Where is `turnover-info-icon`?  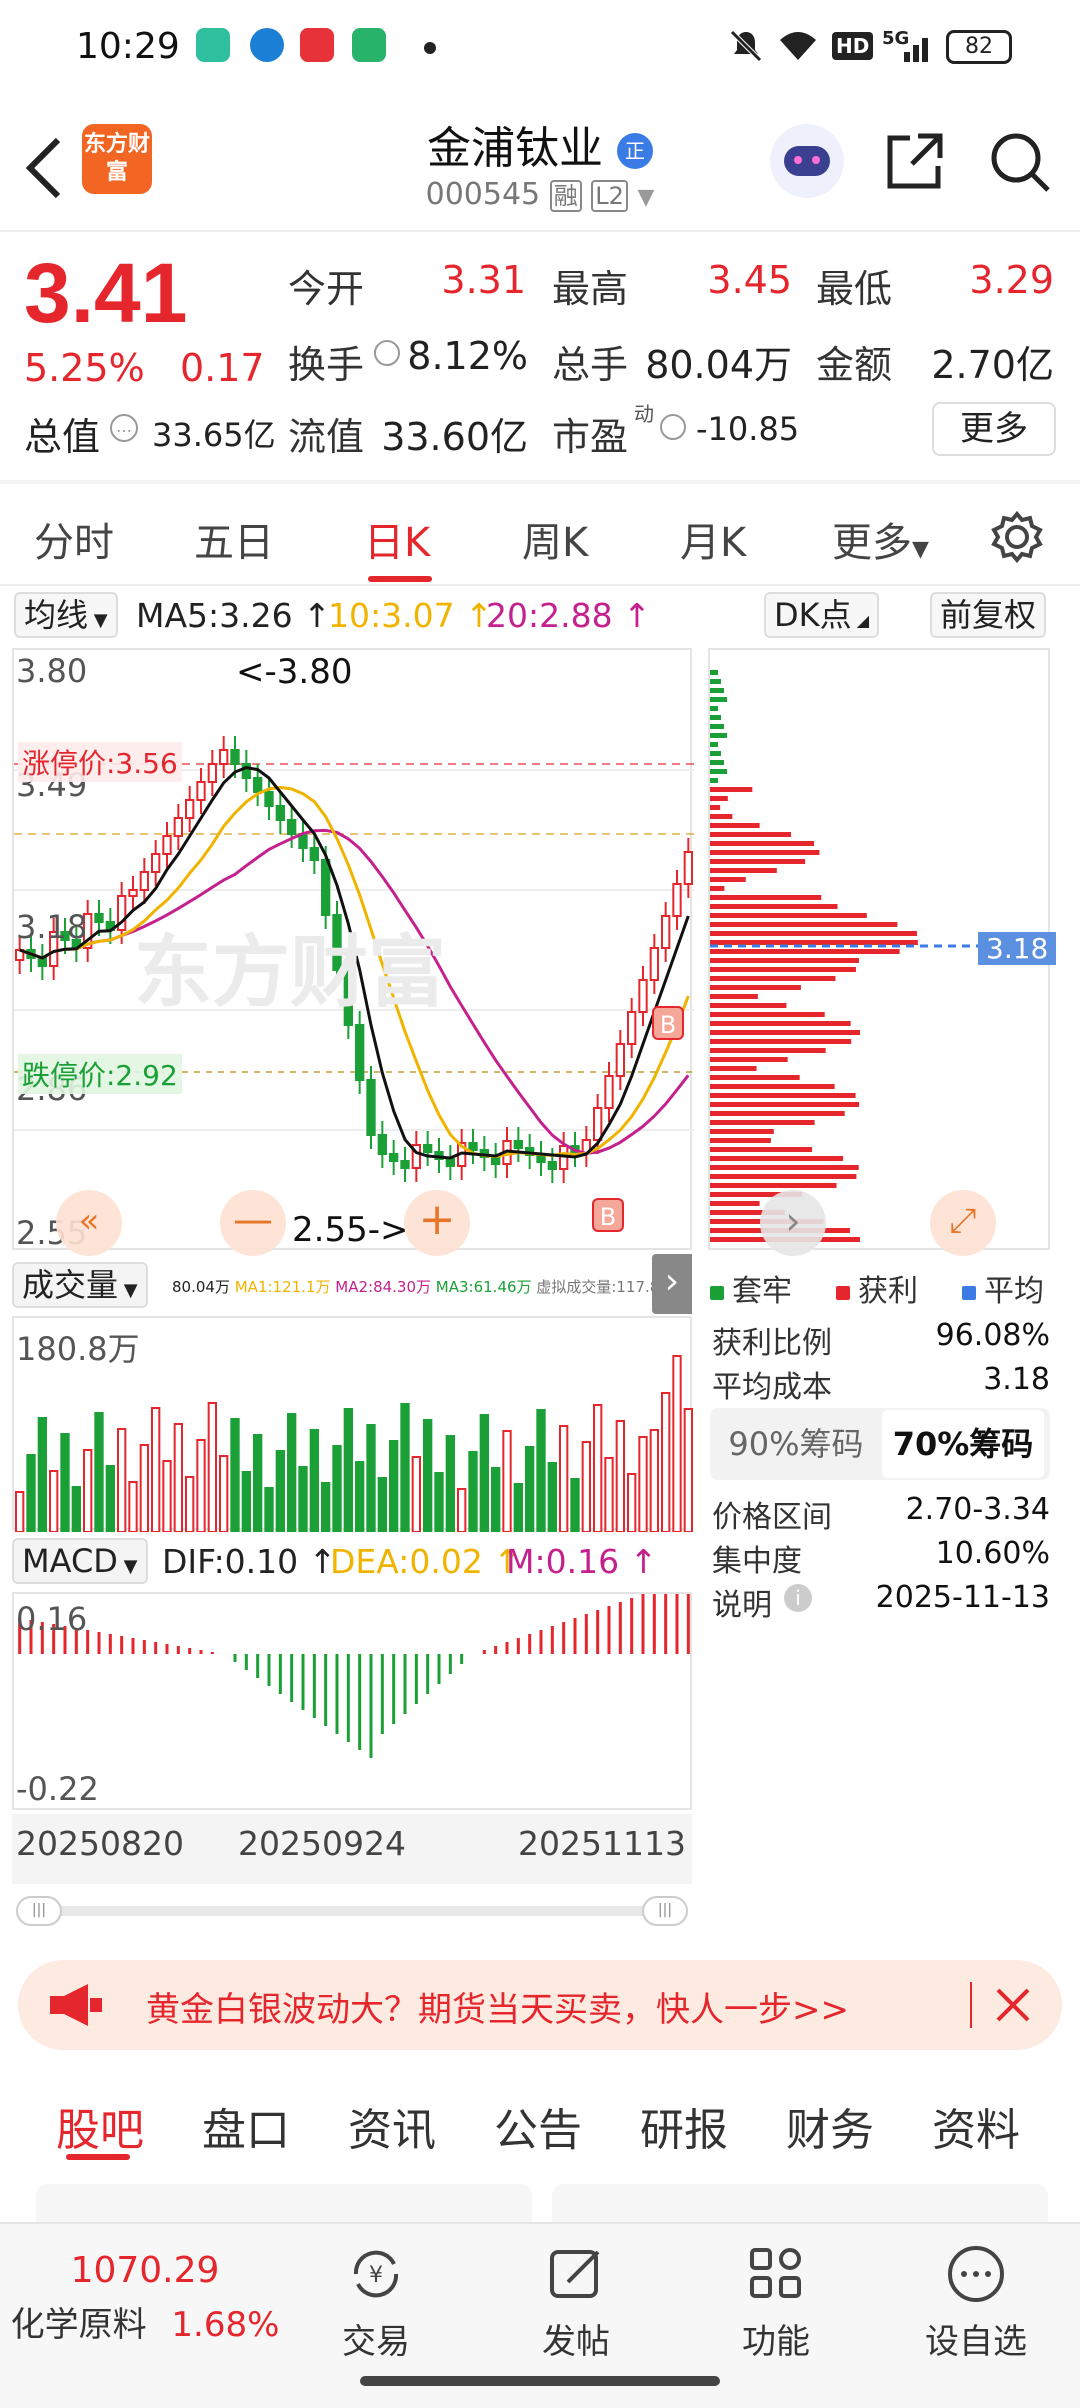
turnover-info-icon is located at coordinates (387, 353).